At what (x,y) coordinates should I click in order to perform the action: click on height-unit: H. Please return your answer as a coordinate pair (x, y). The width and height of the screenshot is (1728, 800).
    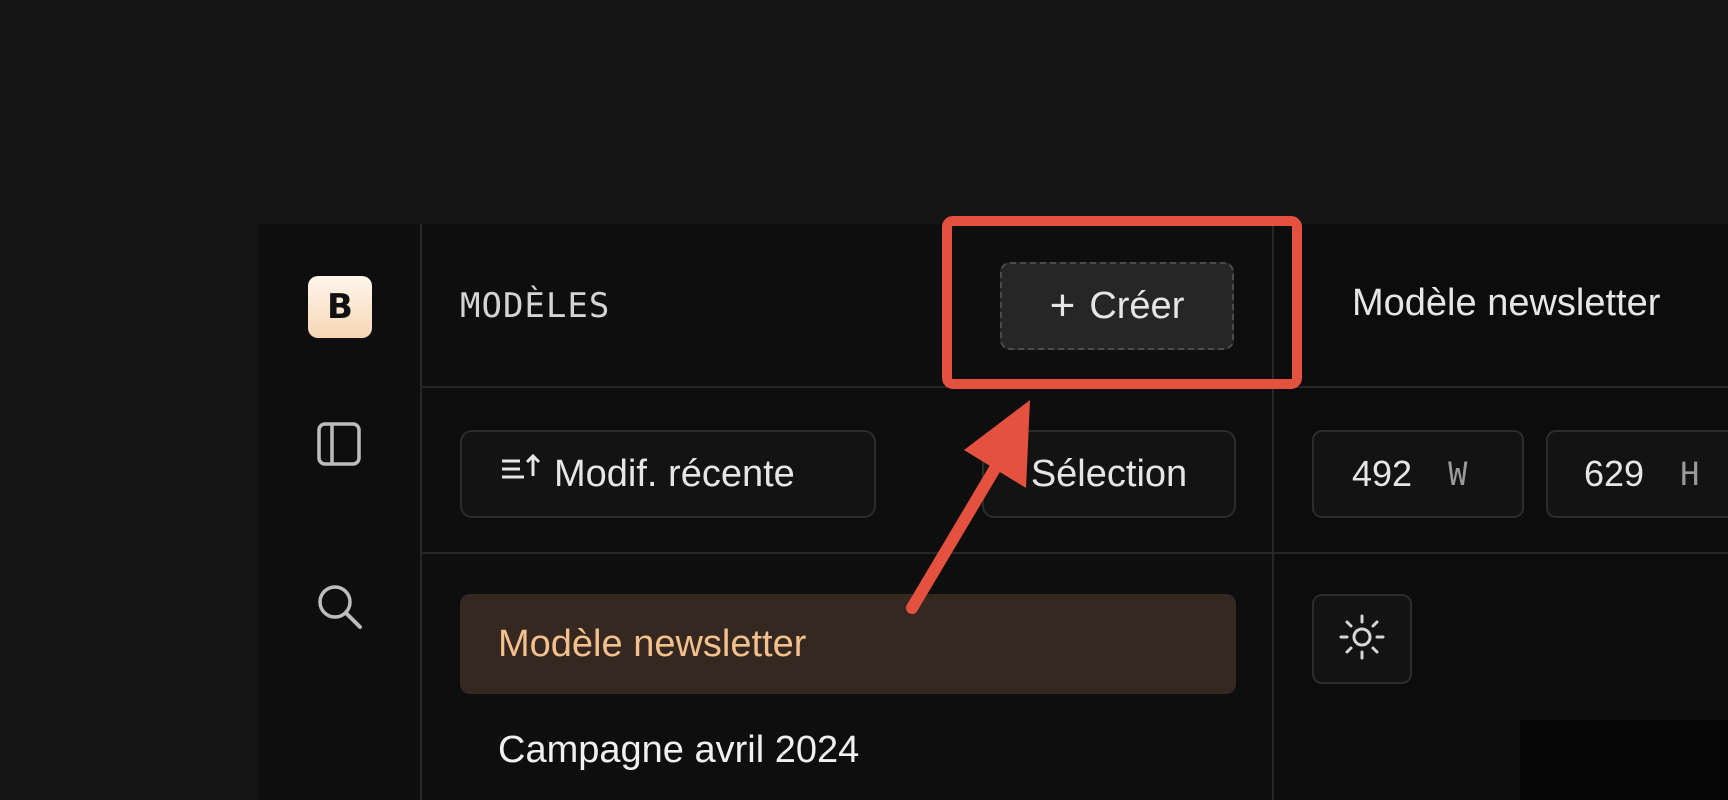
    Looking at the image, I should click on (1690, 474).